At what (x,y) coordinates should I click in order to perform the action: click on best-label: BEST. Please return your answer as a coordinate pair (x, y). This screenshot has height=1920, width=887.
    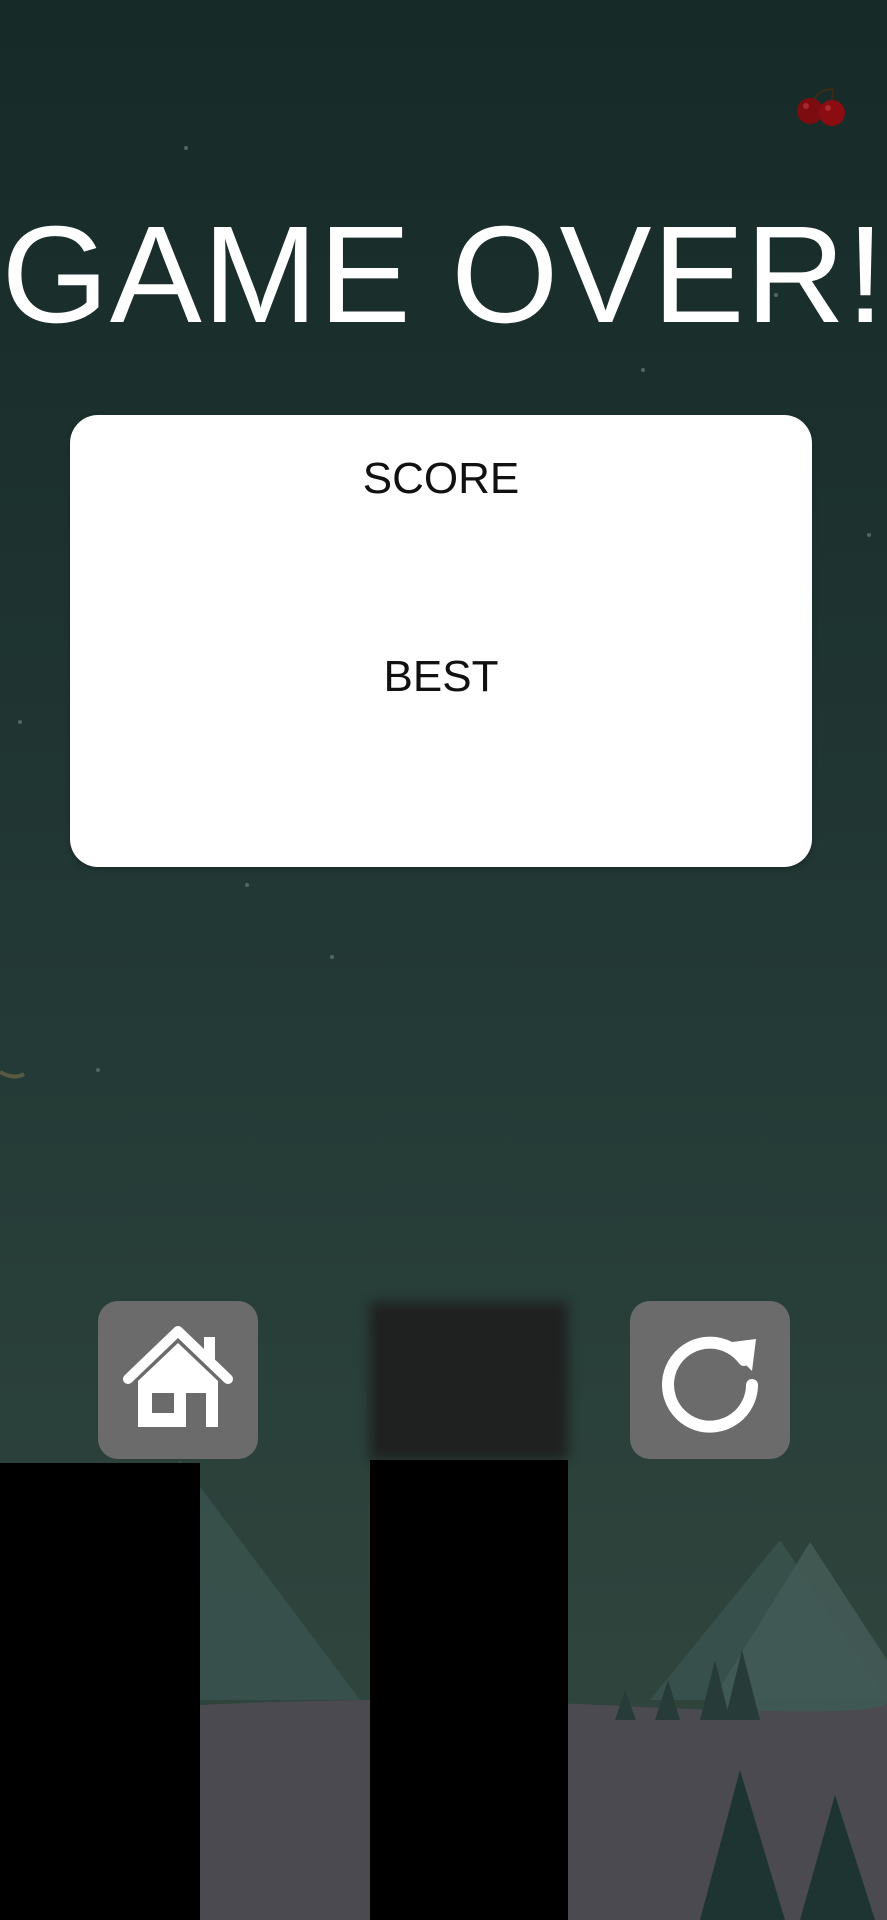
    Looking at the image, I should click on (441, 676).